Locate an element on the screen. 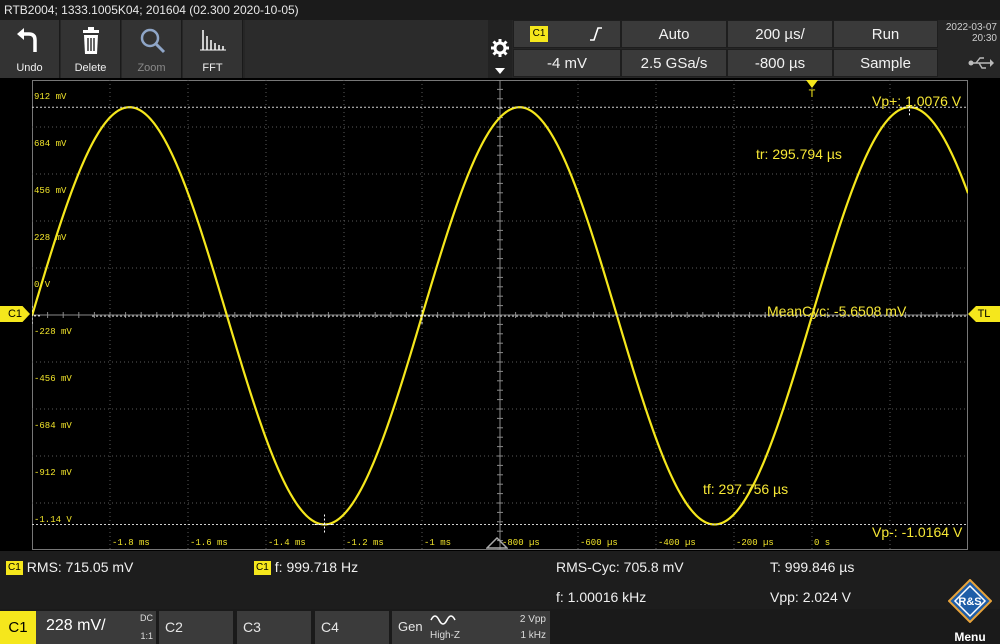 The image size is (1000, 644). x-axis-label: 0 s is located at coordinates (822, 543).